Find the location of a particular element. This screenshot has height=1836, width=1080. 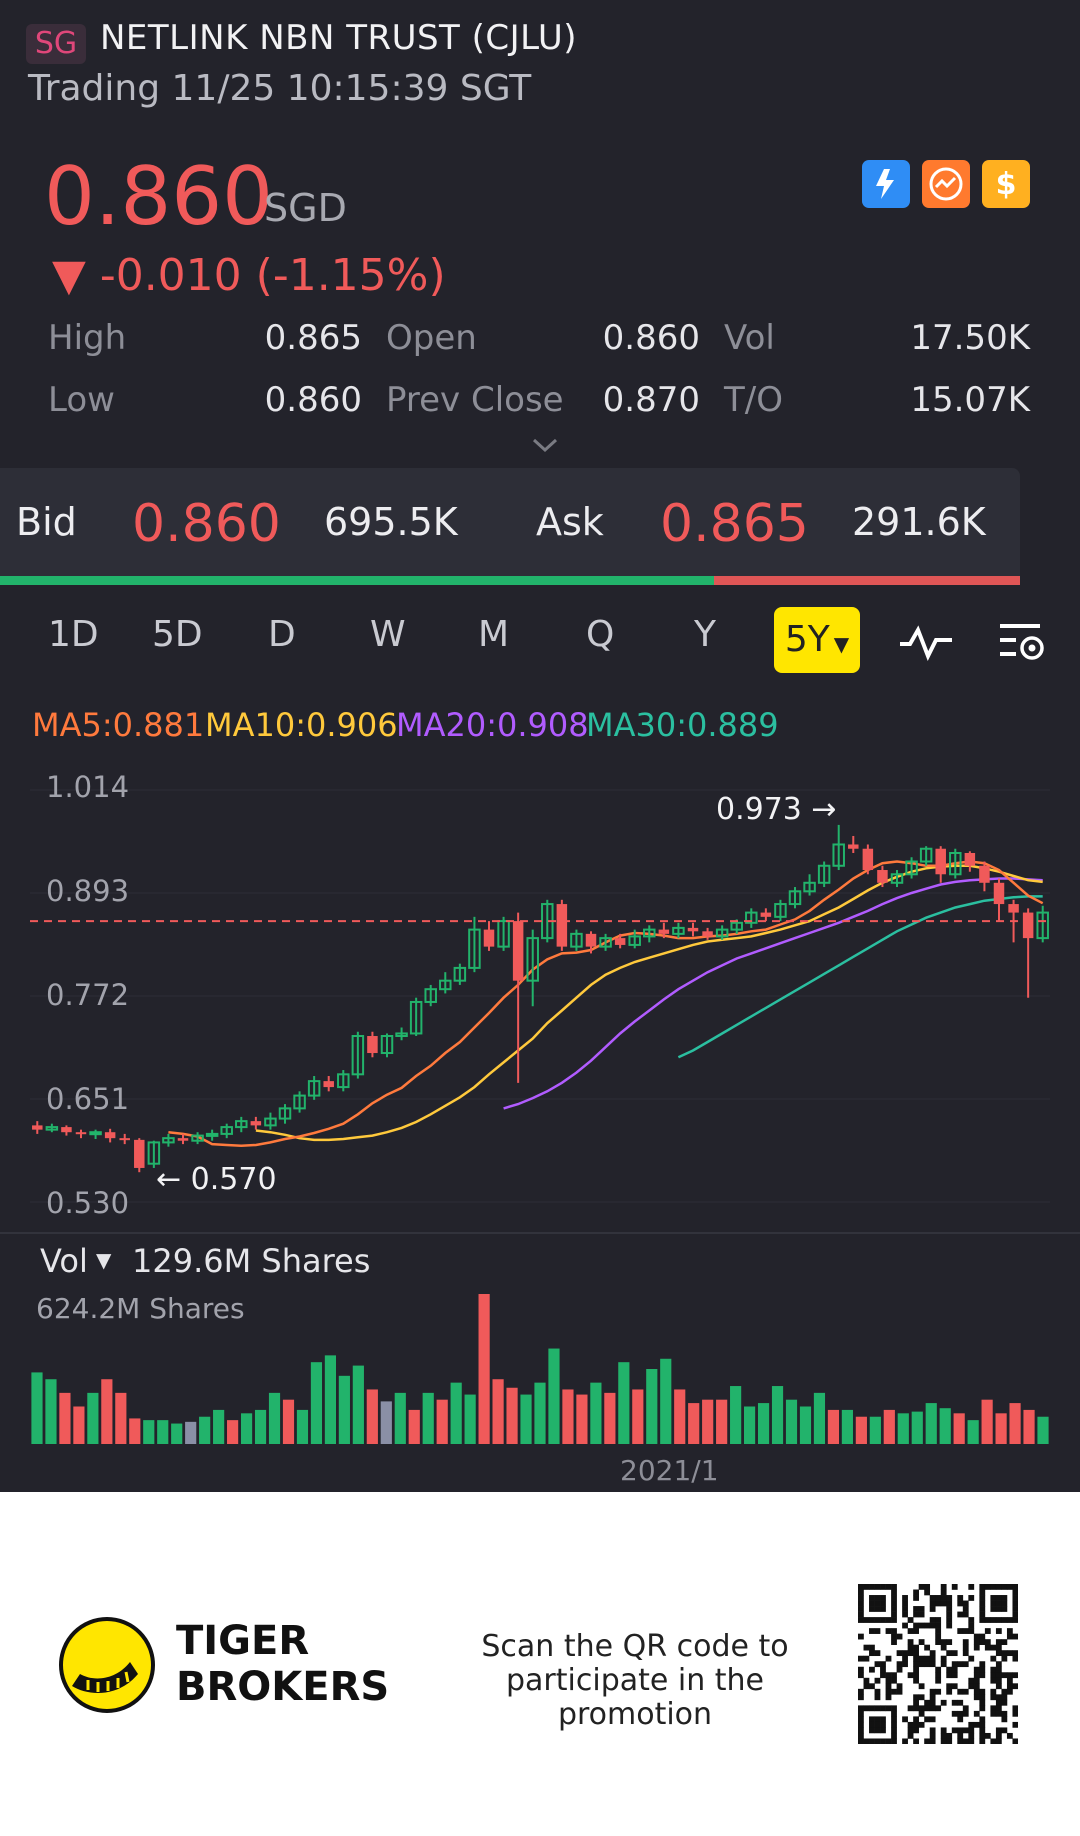

tab-5d: 5D is located at coordinates (177, 634).